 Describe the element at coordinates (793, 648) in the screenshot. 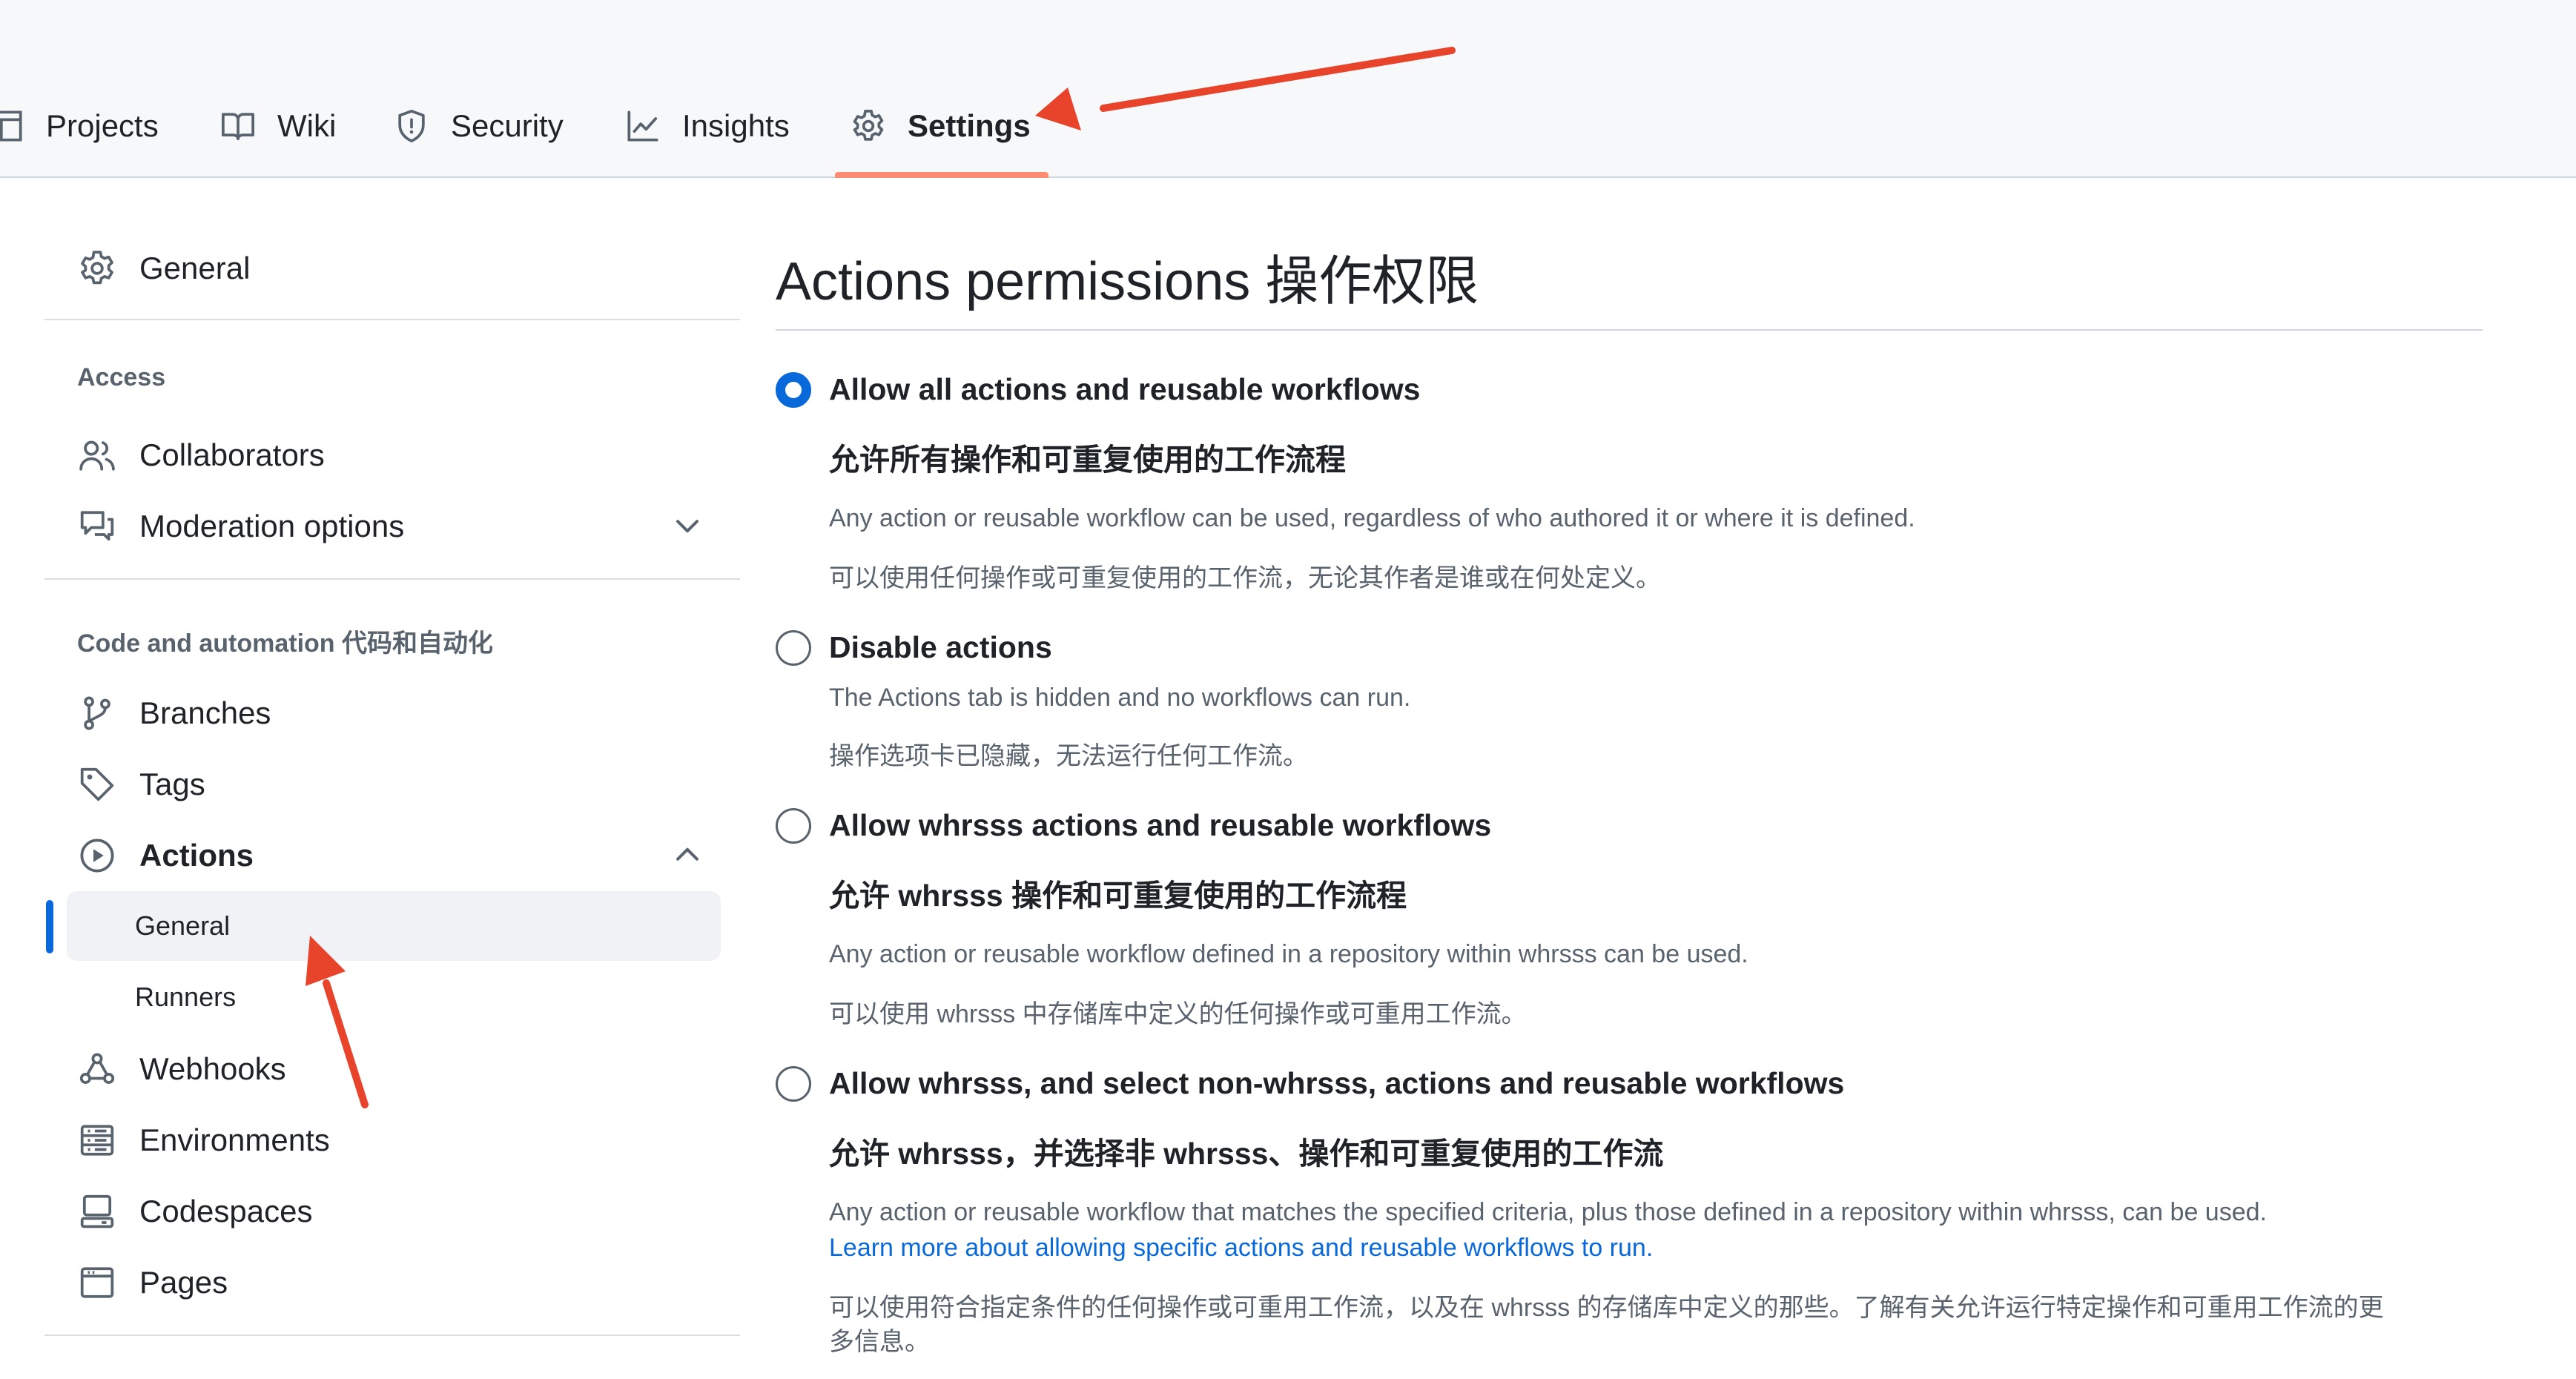

I see `radio-disable-actions` at that location.